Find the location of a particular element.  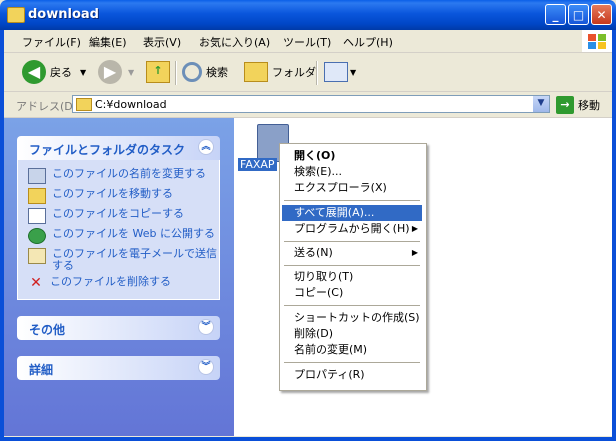

task-move: このファイルを移動する is located at coordinates (122, 196).